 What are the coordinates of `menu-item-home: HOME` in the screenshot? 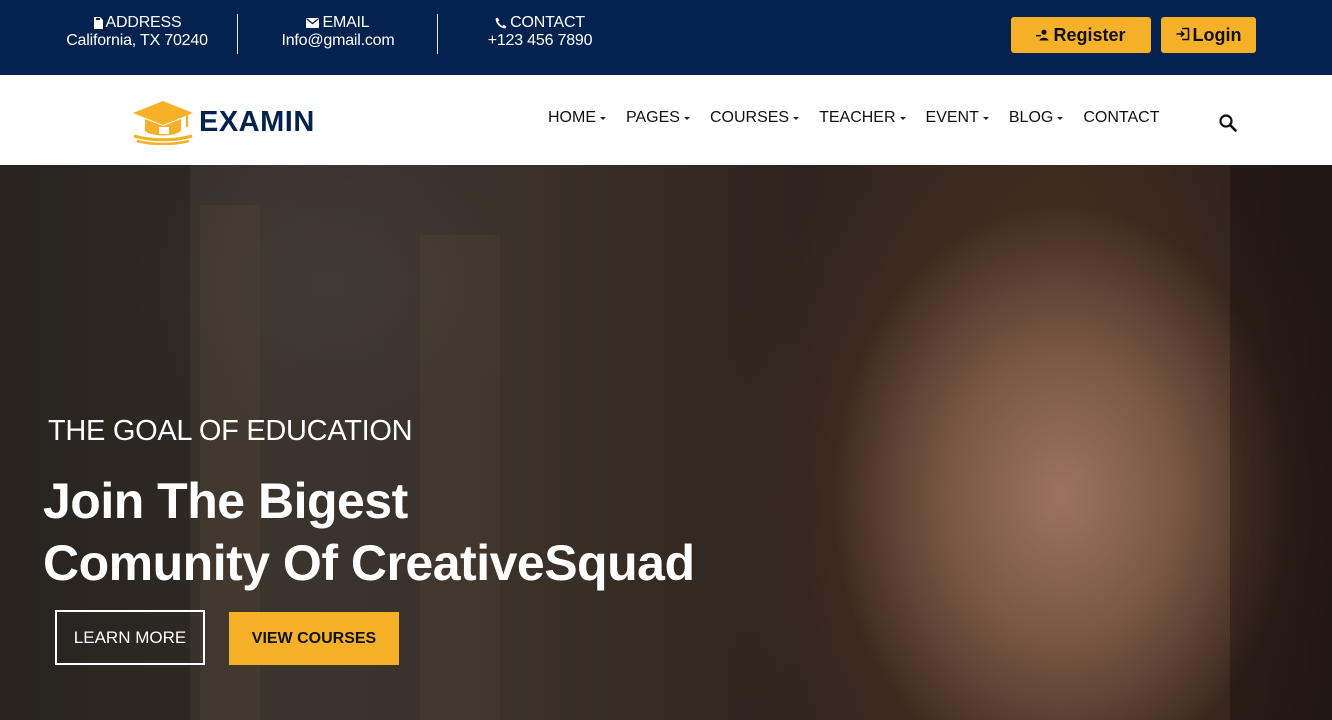 It's located at (577, 118).